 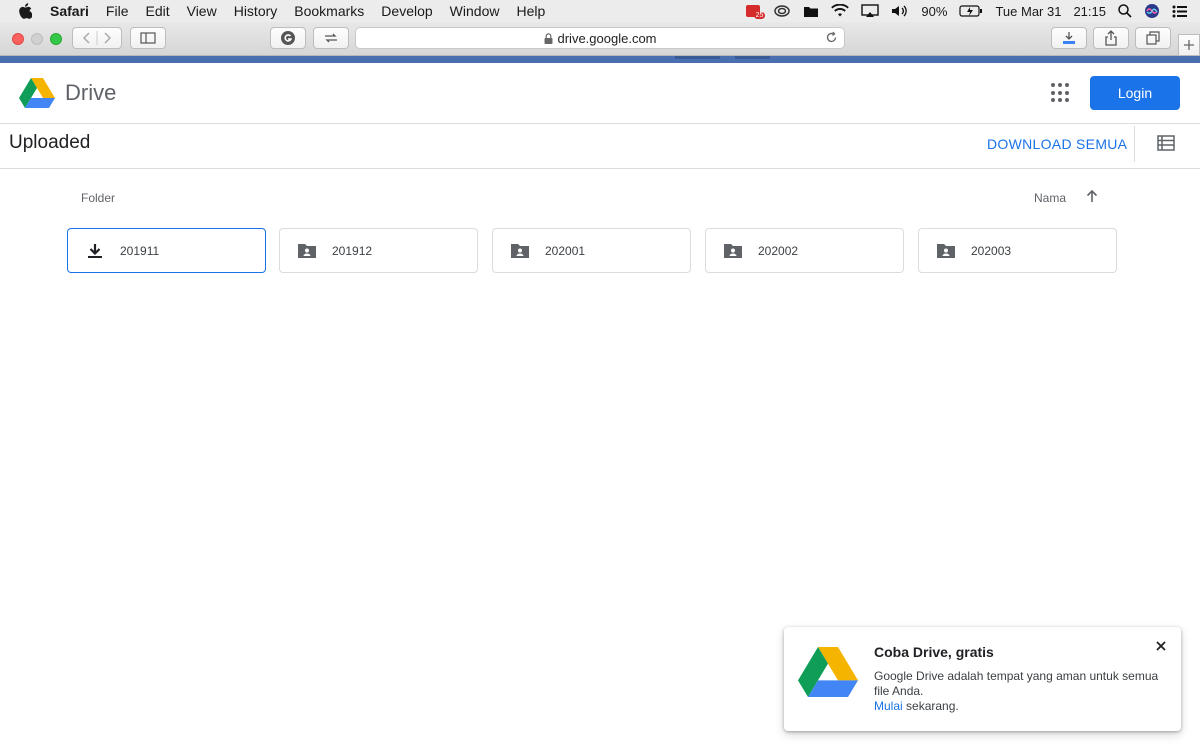 I want to click on clock-time: 21:15, so click(x=1089, y=11).